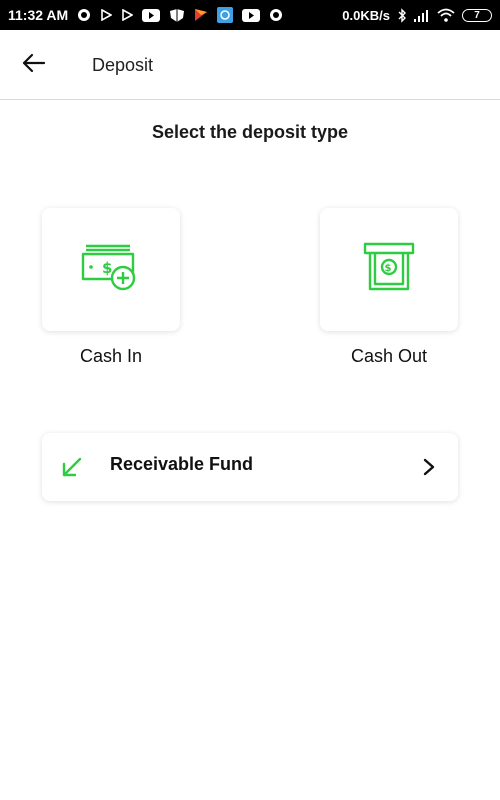  I want to click on back-button, so click(34, 65).